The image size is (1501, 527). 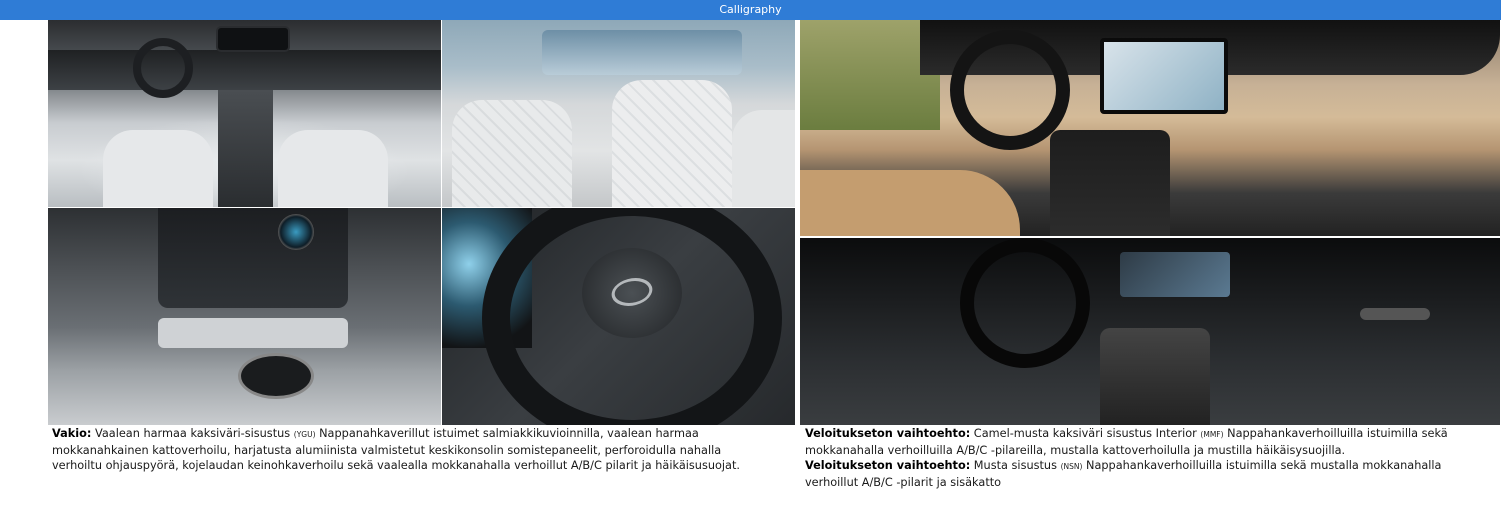 I want to click on shift-button-panel, so click(x=253, y=258).